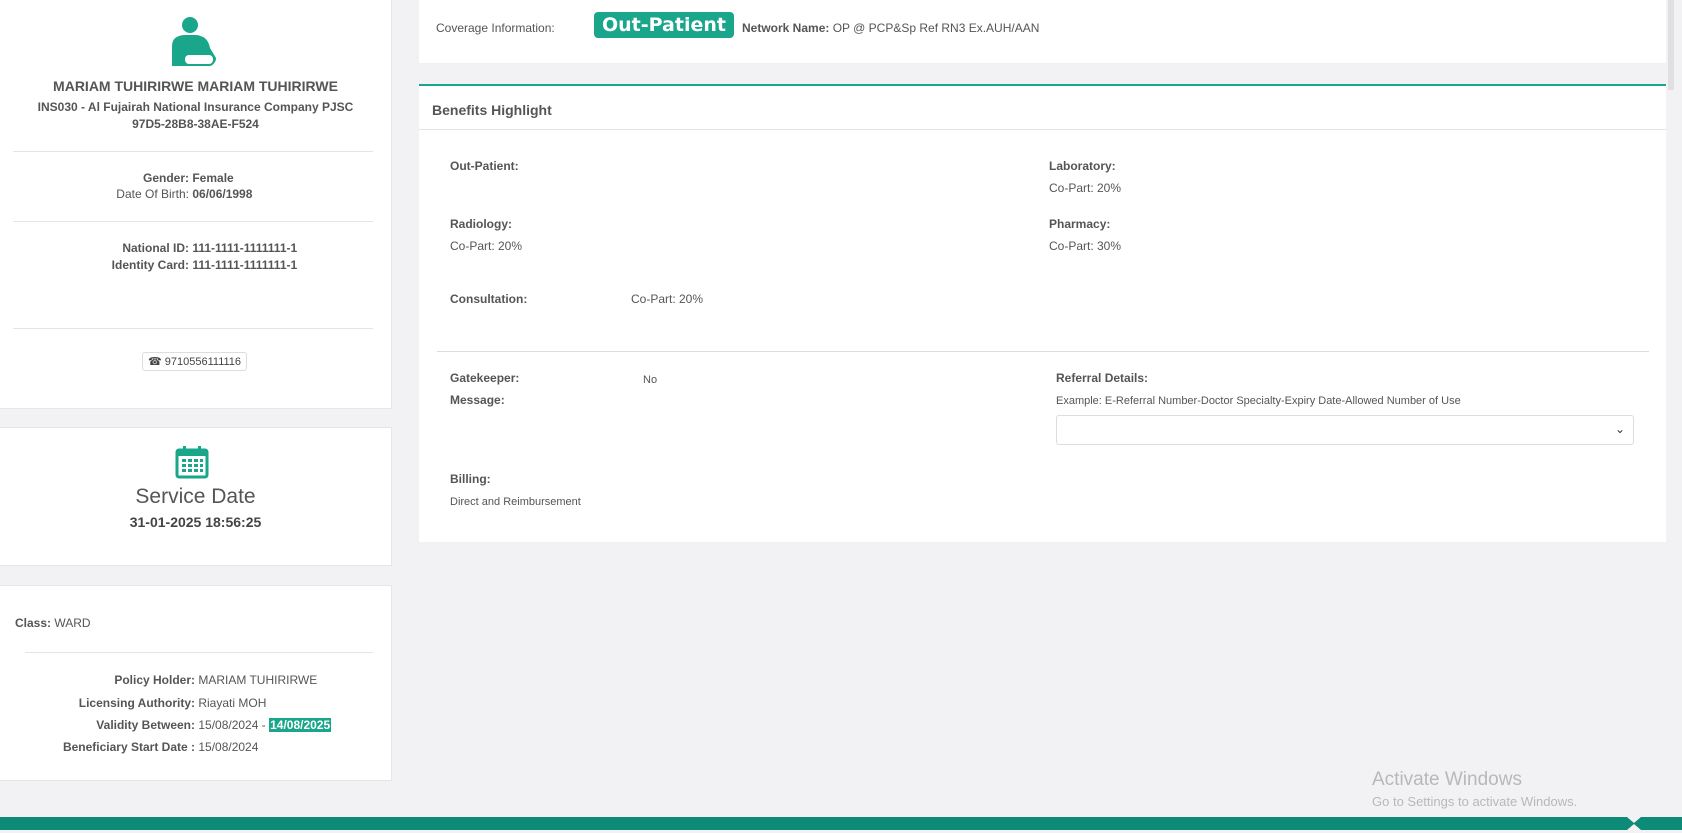  What do you see at coordinates (486, 246) in the screenshot?
I see `radiology-value: Co-Part: 20%` at bounding box center [486, 246].